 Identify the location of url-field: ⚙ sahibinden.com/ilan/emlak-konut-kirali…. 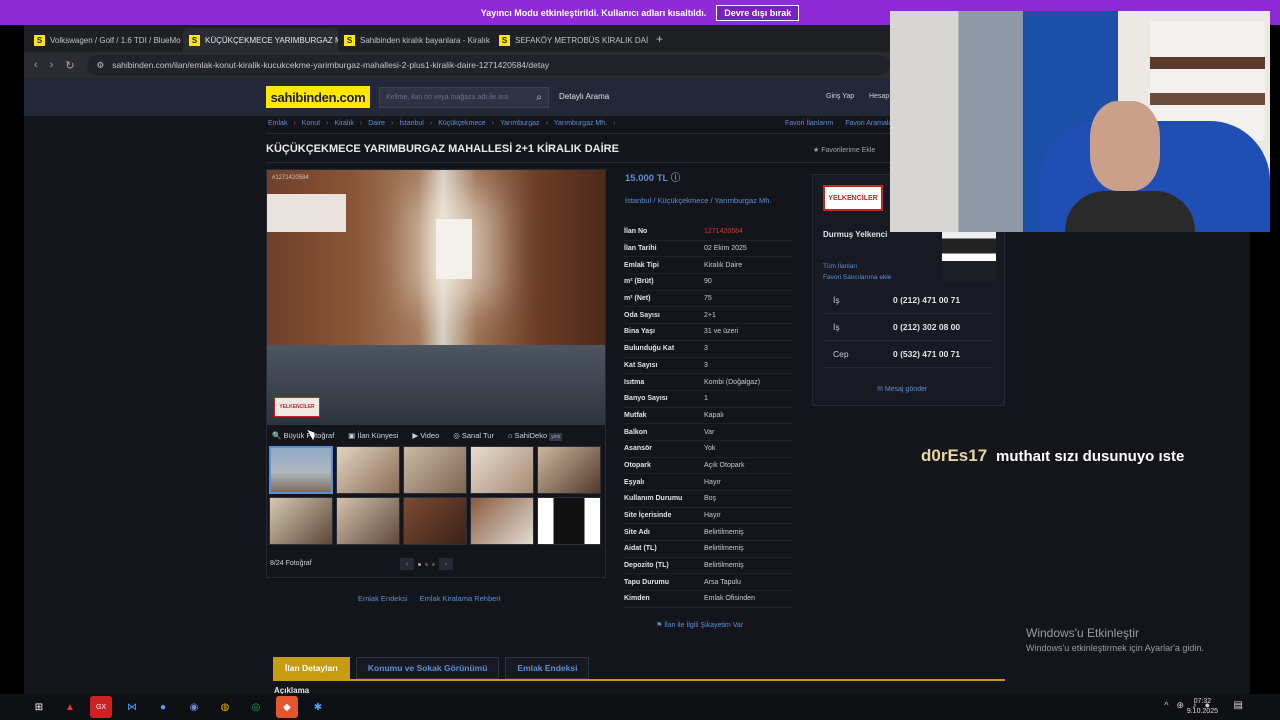
(488, 65).